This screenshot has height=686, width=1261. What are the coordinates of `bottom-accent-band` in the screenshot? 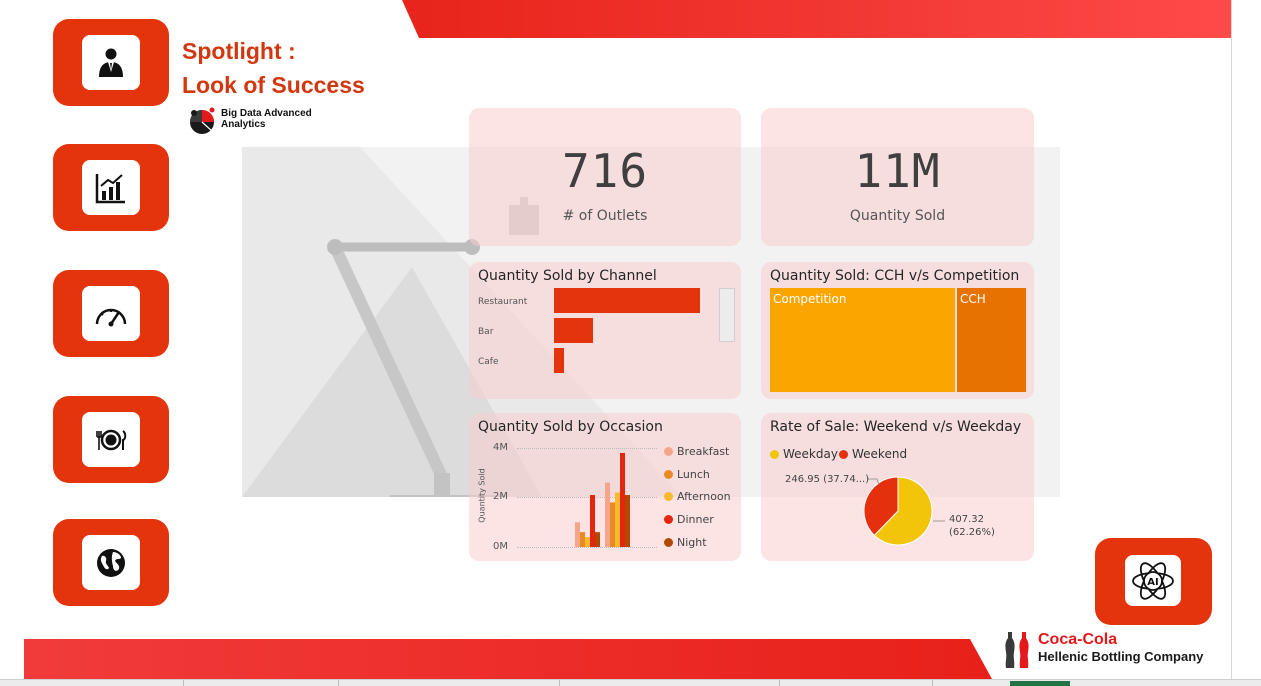 It's located at (508, 659).